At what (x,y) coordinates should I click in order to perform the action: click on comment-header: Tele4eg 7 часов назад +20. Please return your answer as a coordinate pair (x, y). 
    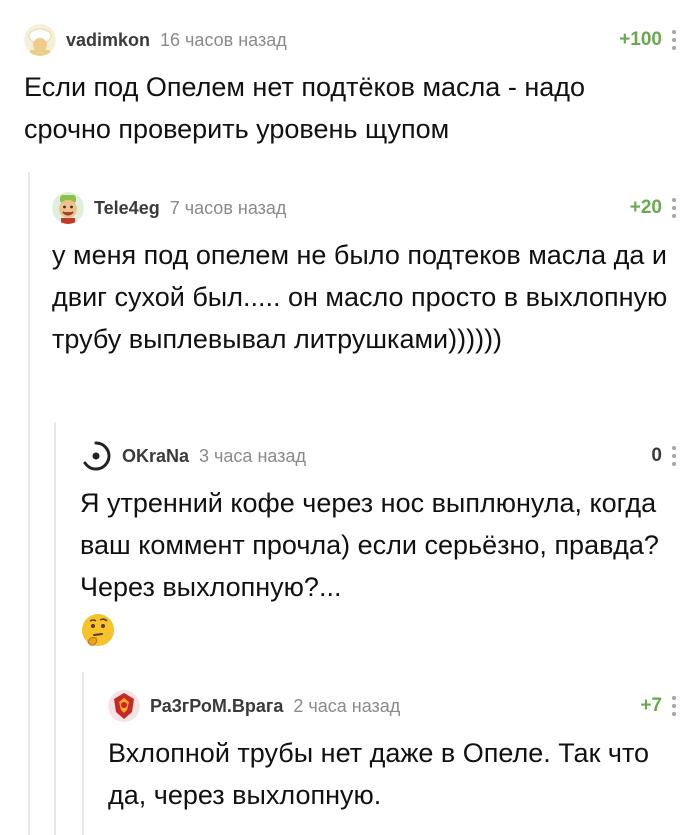
    Looking at the image, I should click on (376, 208).